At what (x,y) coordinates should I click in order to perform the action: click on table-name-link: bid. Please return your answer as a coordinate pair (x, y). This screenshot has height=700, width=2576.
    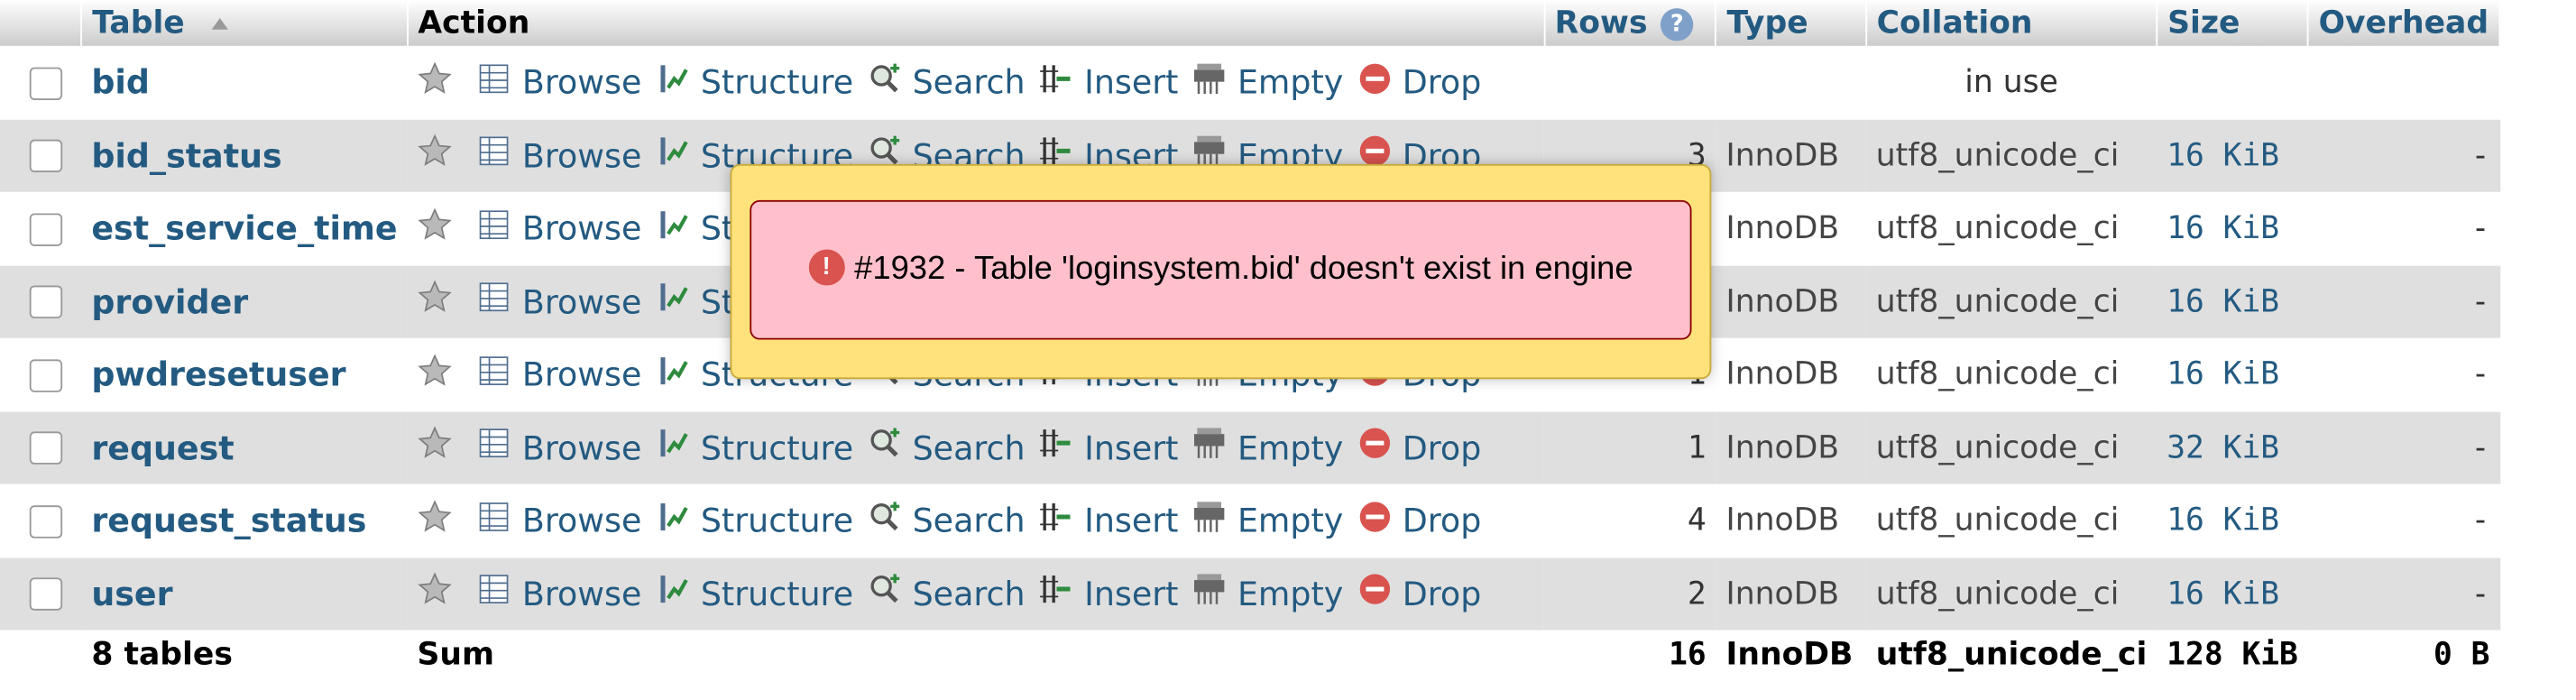
    Looking at the image, I should click on (121, 83).